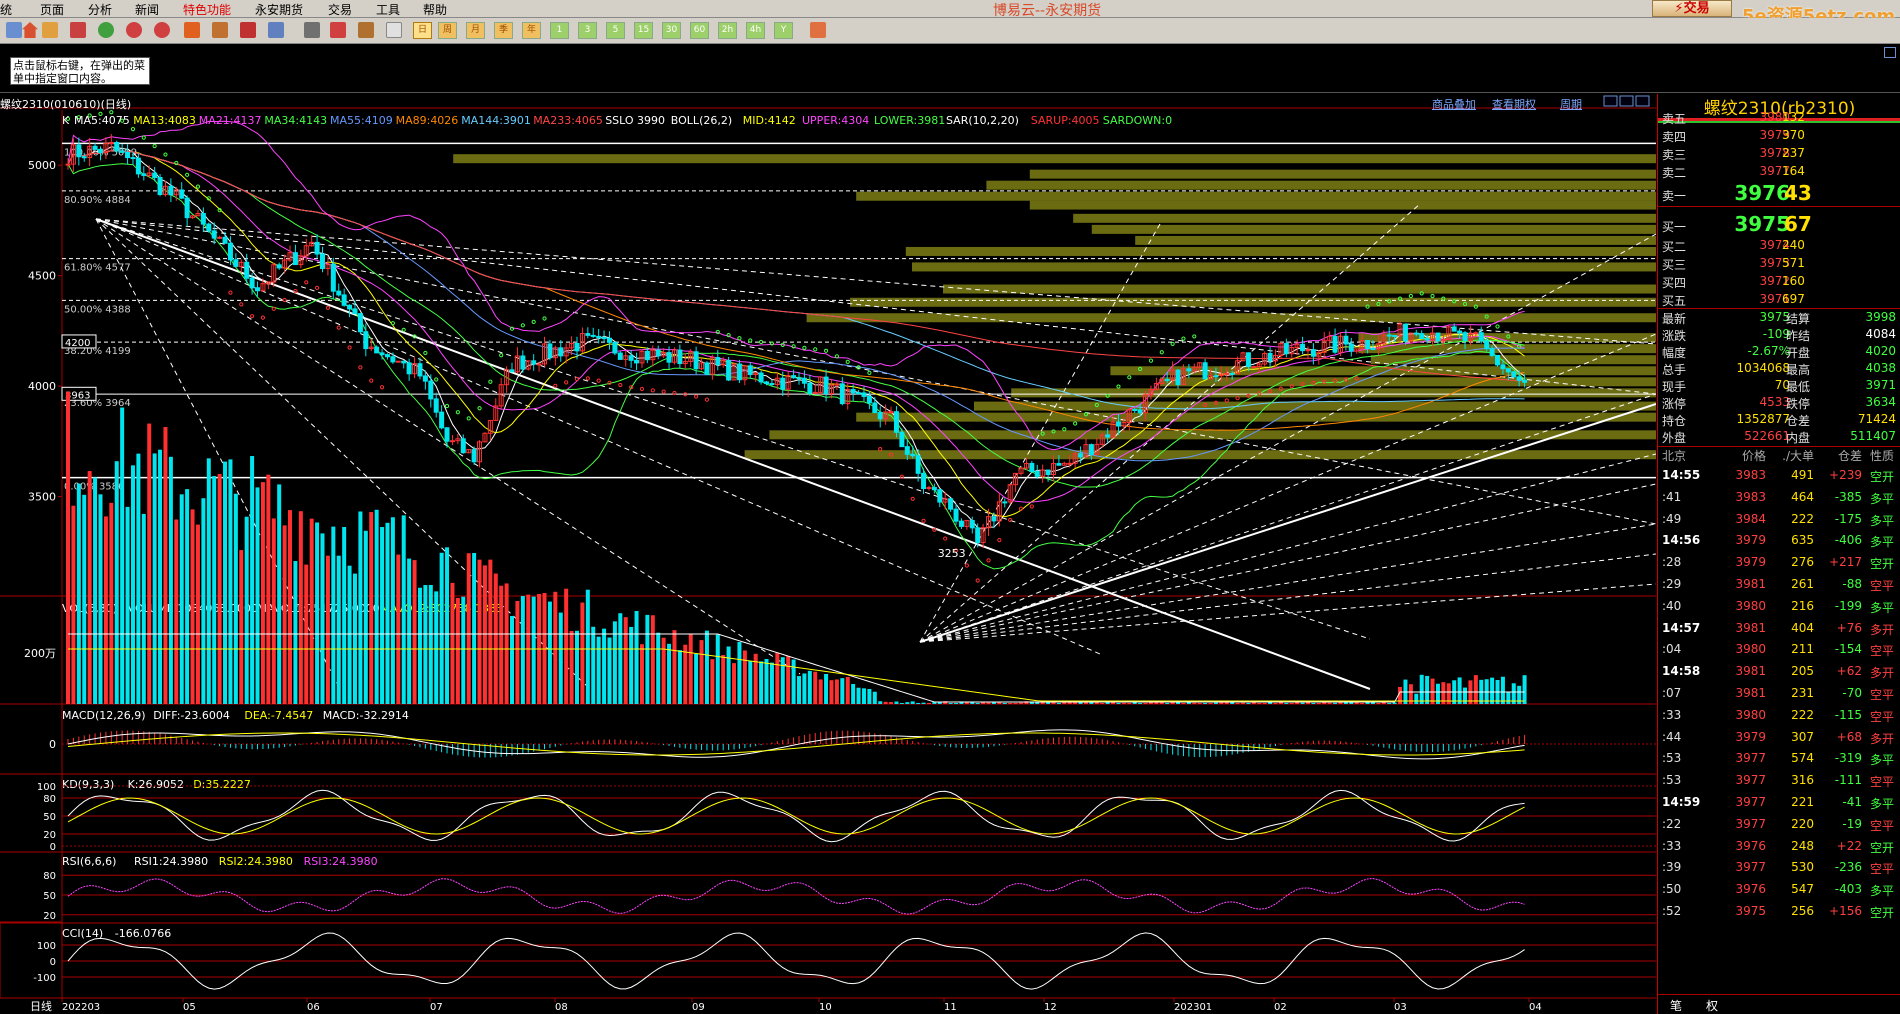  I want to click on menu-tools: 工具, so click(388, 9).